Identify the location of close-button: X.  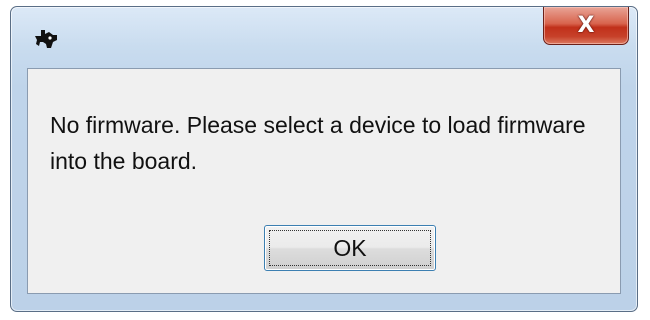
(586, 26).